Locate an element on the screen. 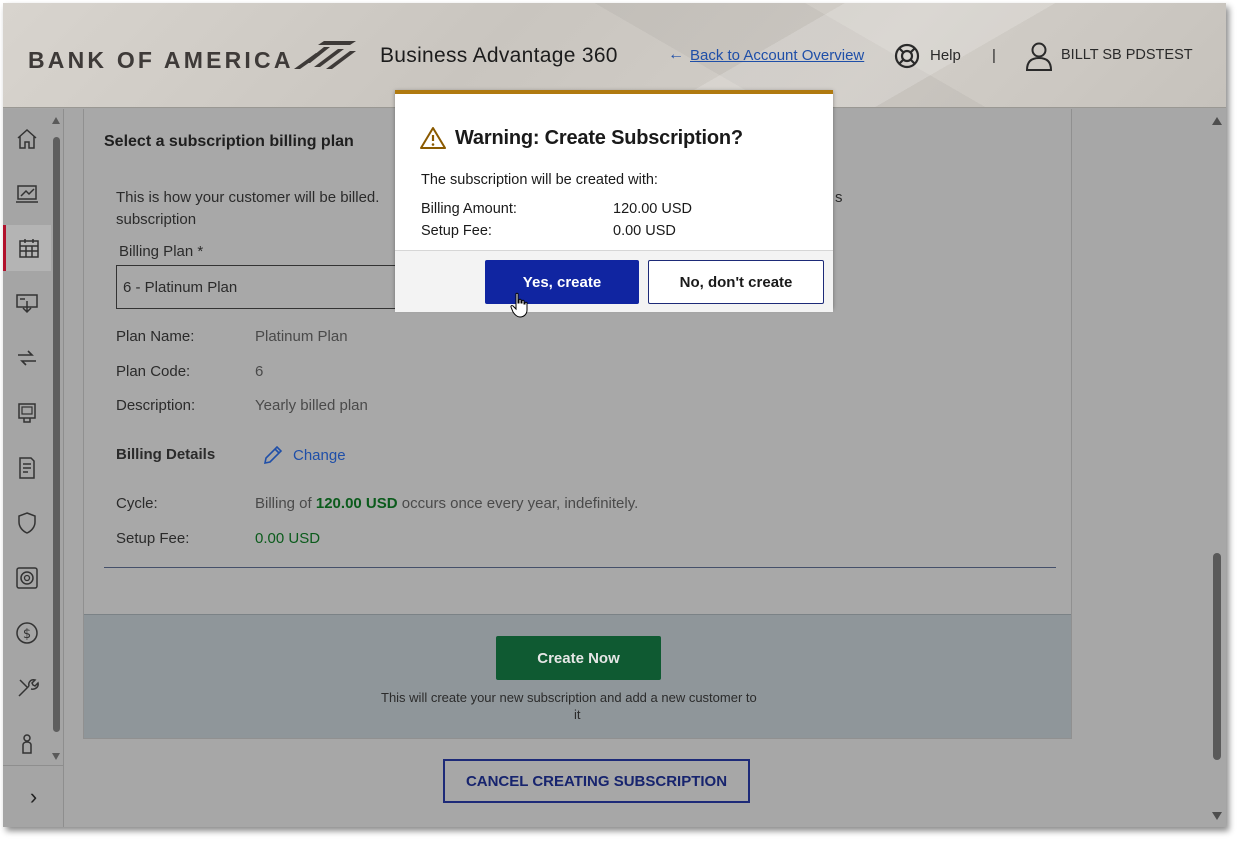 This screenshot has height=843, width=1242. dialog-title: Warning: Create Subscription? is located at coordinates (599, 138).